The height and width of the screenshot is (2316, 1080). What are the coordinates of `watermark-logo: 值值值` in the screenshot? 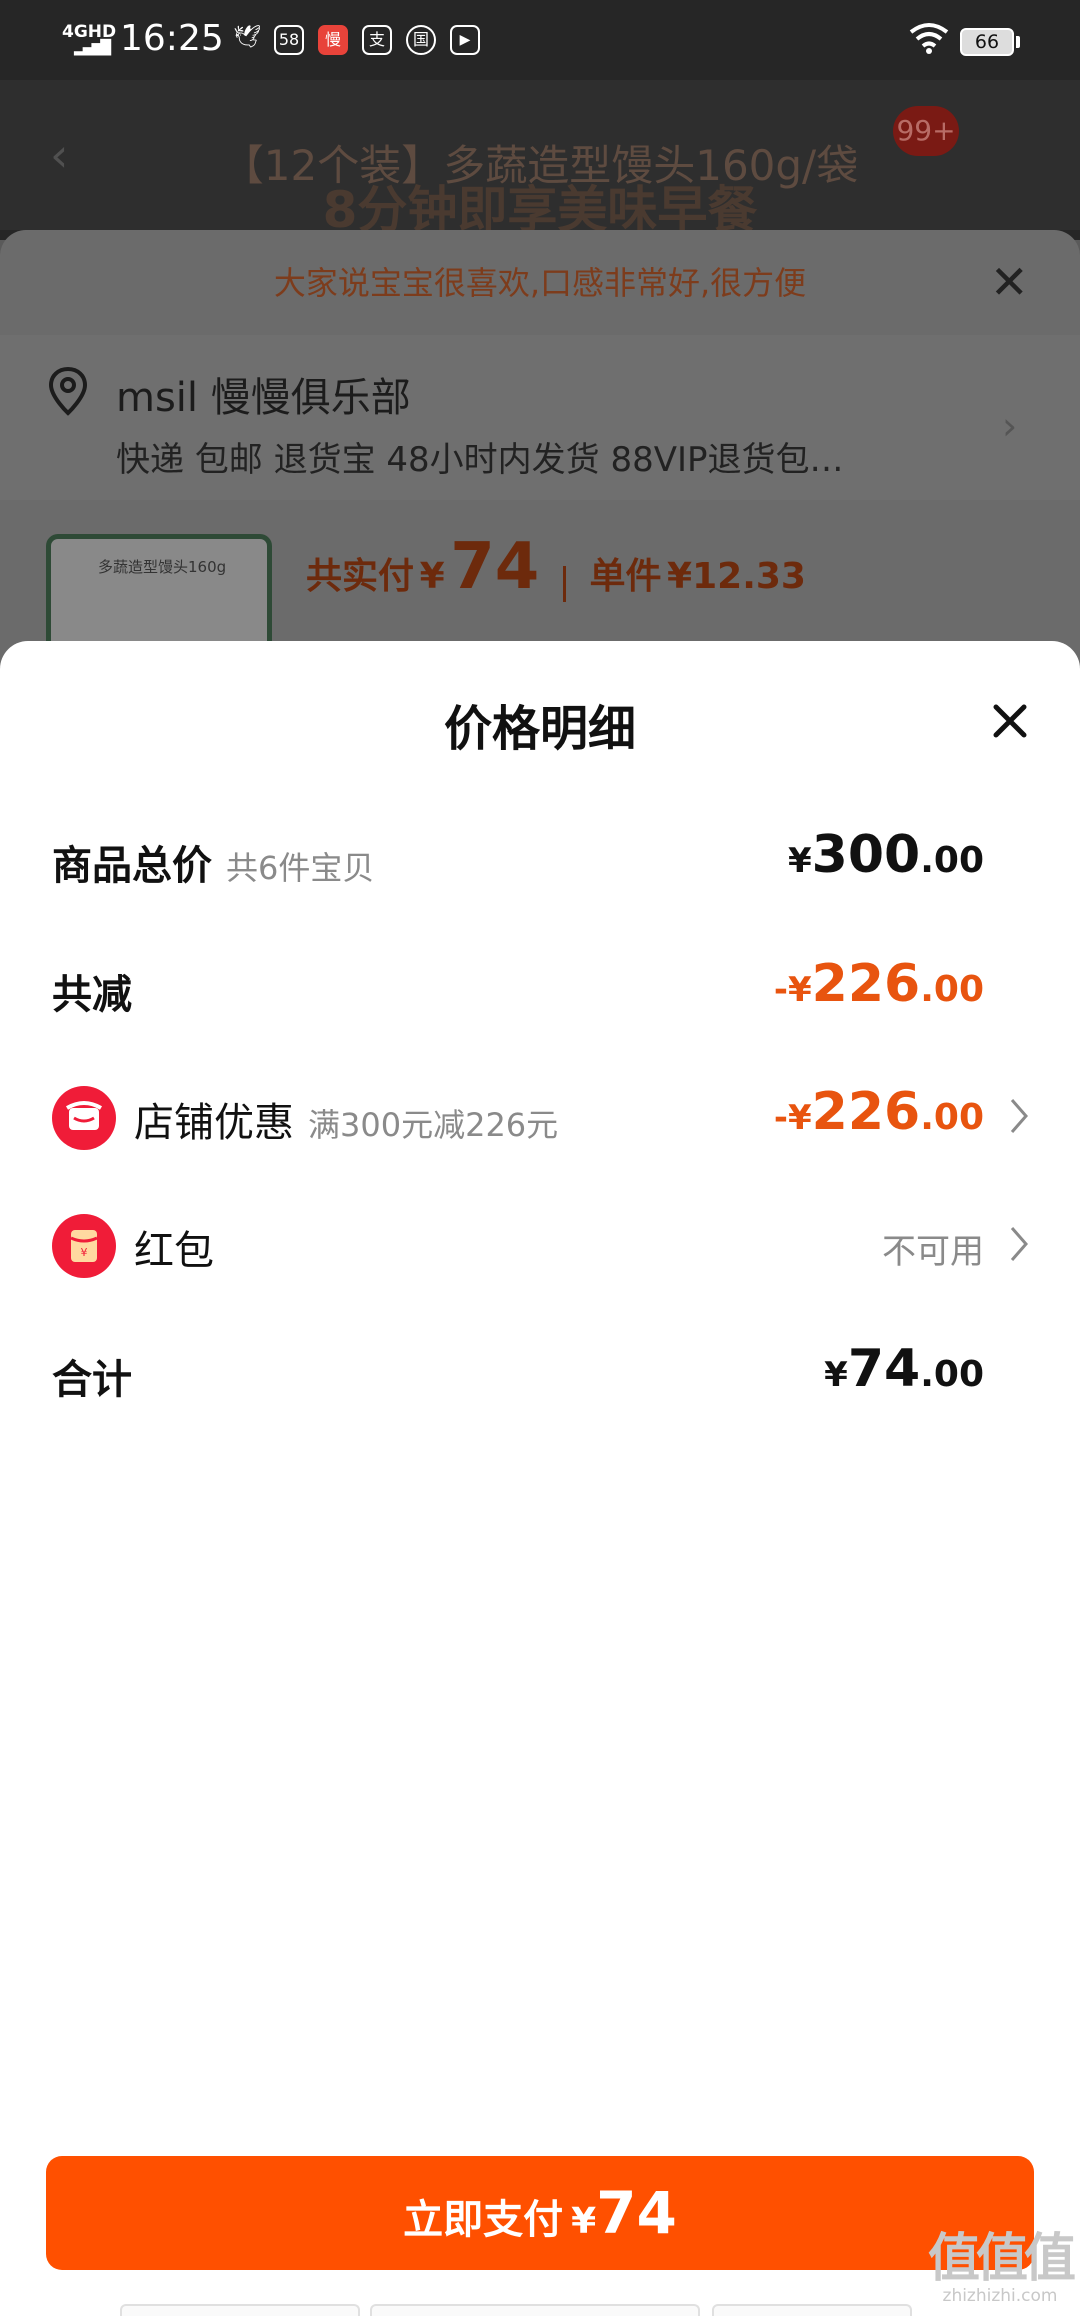 It's located at (1002, 2259).